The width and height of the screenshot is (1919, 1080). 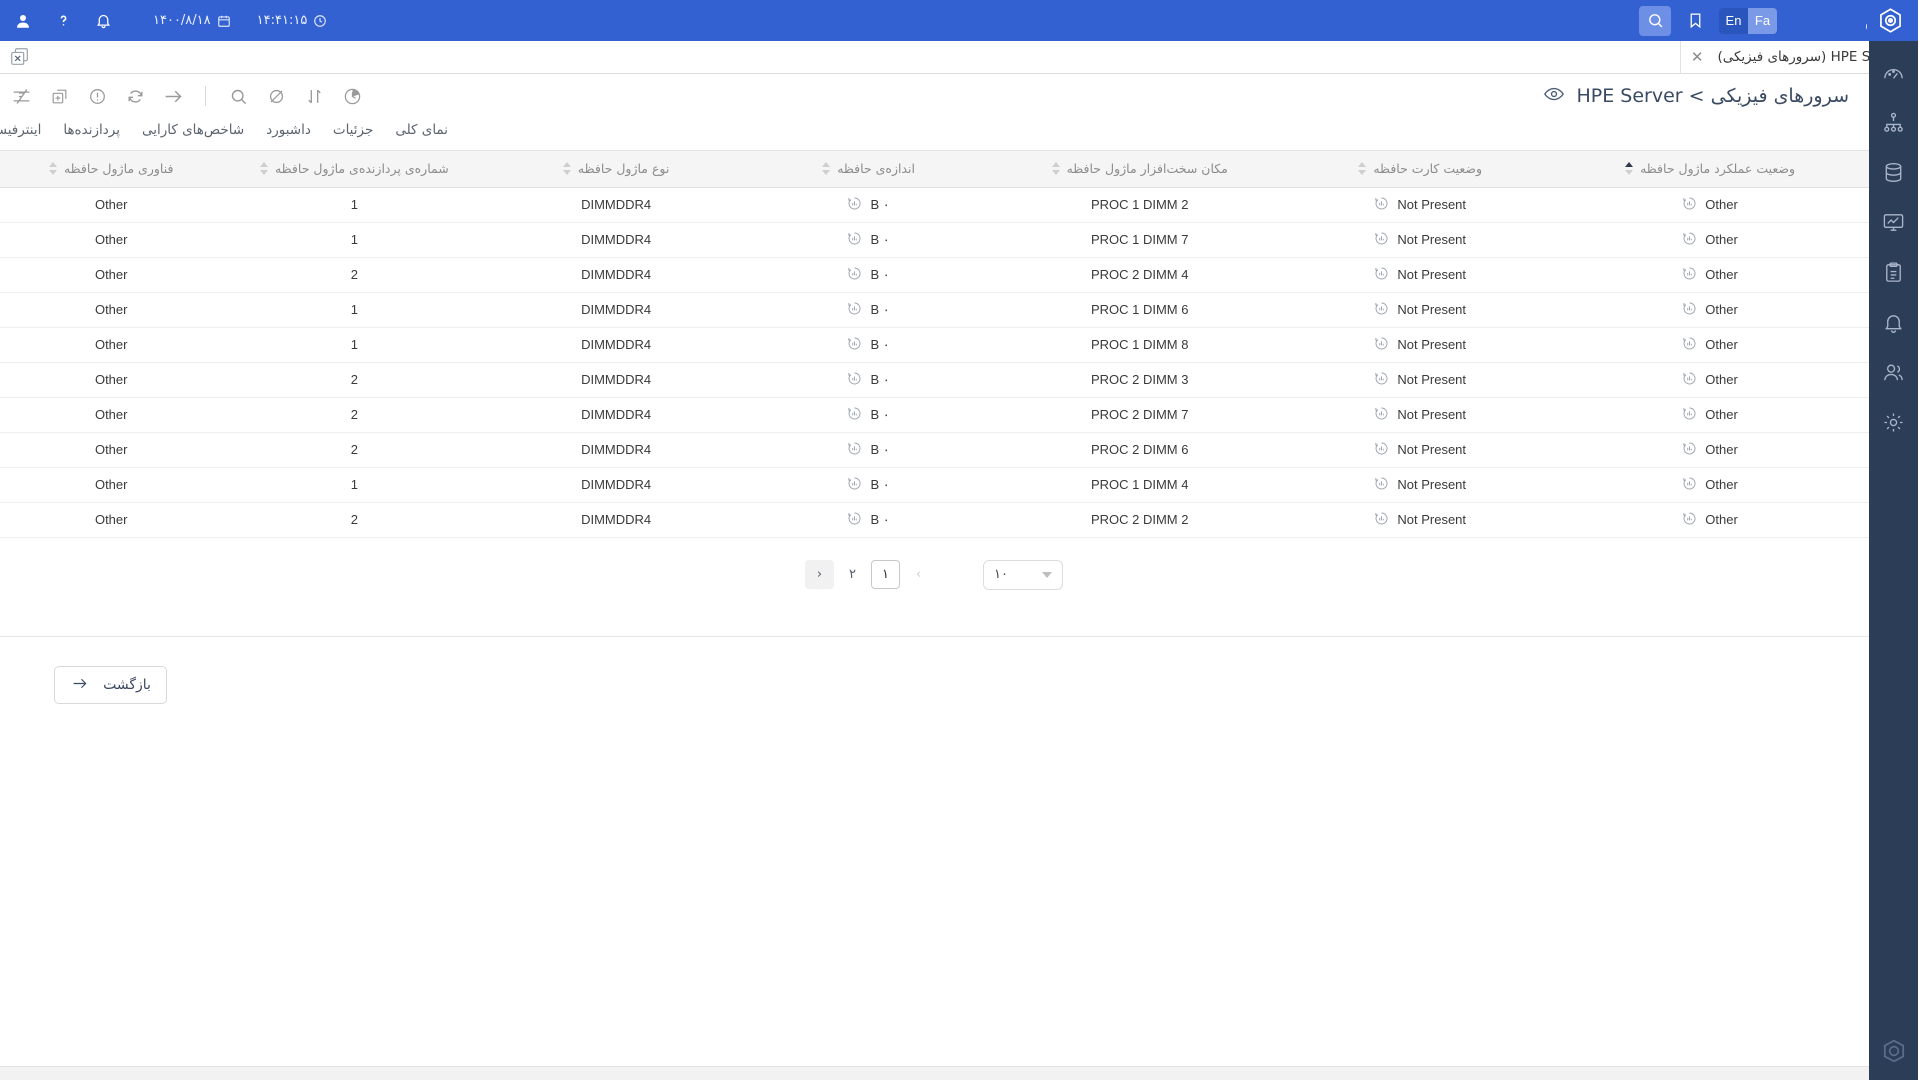 I want to click on column-header-5: شماره‌ی پردازنده‌ی ماژول حافظه, so click(x=355, y=169).